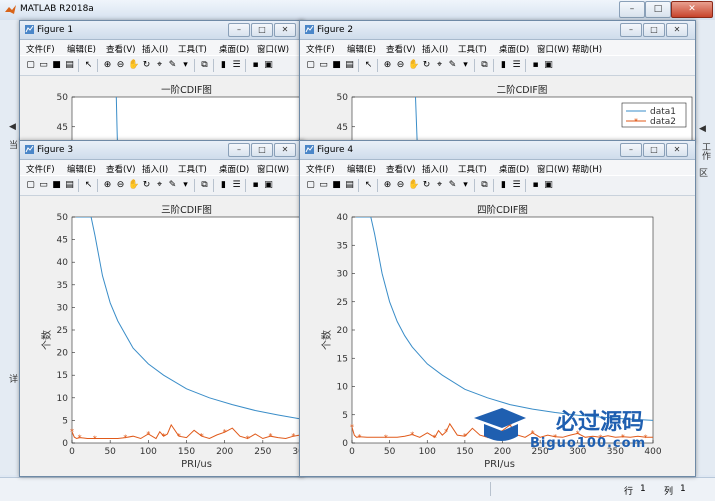 The image size is (715, 501). I want to click on right-panel-arrow-icon: ◀, so click(702, 129).